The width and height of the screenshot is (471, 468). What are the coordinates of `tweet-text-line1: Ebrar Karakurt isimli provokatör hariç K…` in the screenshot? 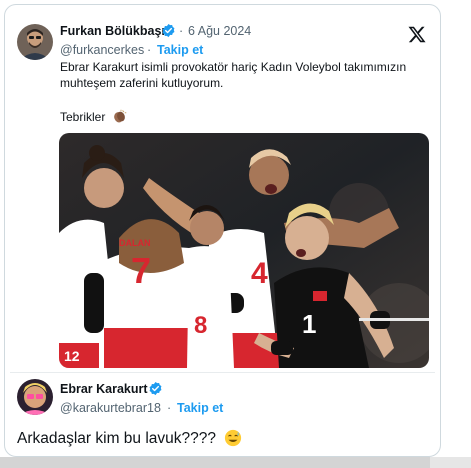 It's located at (233, 67).